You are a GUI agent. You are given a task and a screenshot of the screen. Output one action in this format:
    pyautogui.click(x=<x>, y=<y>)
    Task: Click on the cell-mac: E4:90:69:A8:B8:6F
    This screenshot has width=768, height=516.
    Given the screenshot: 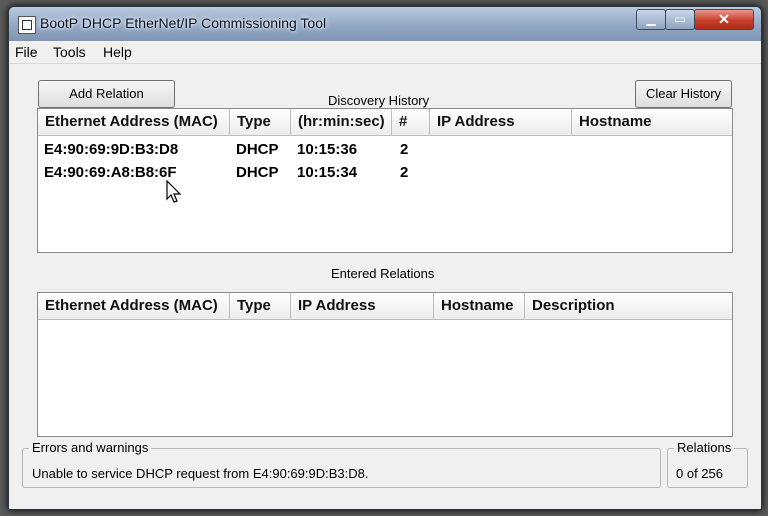 What is the action you would take?
    pyautogui.click(x=110, y=172)
    